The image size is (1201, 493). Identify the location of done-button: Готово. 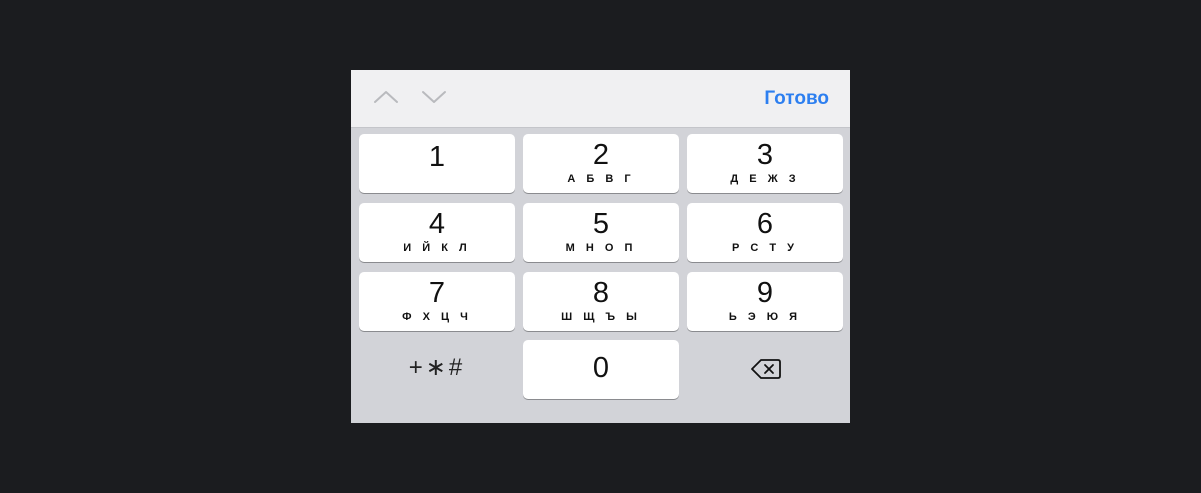
(796, 99).